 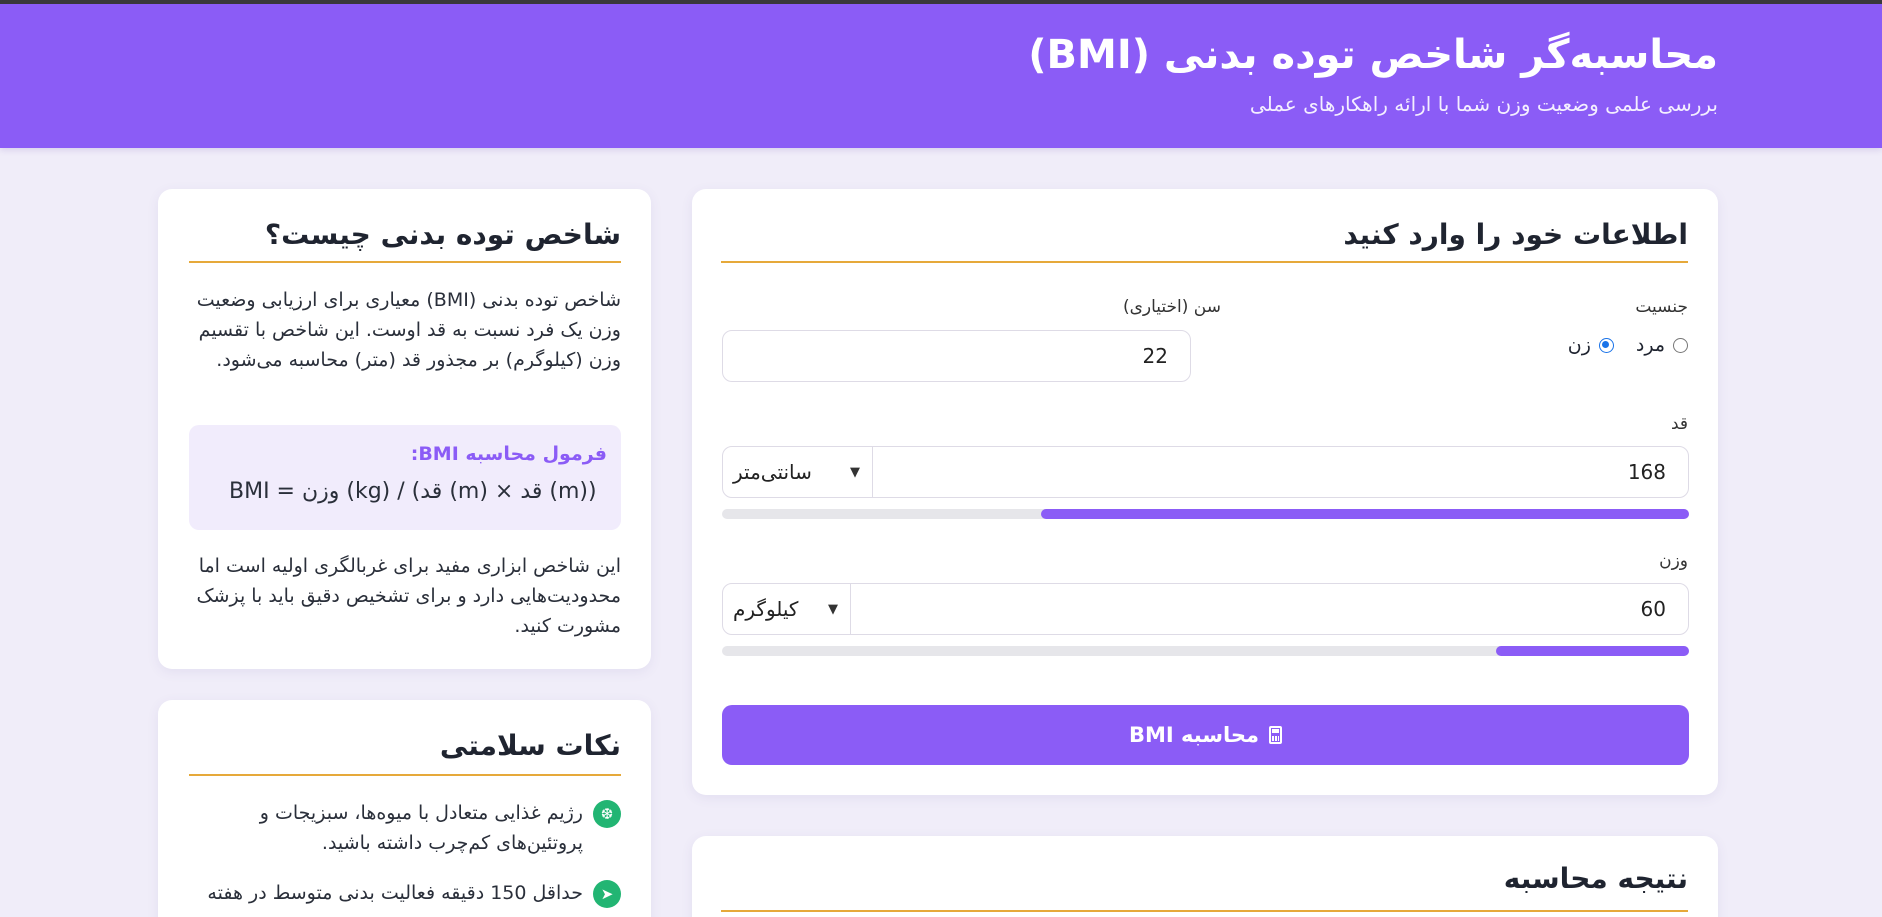 What do you see at coordinates (1673, 561) in the screenshot?
I see `weight-label: وزن` at bounding box center [1673, 561].